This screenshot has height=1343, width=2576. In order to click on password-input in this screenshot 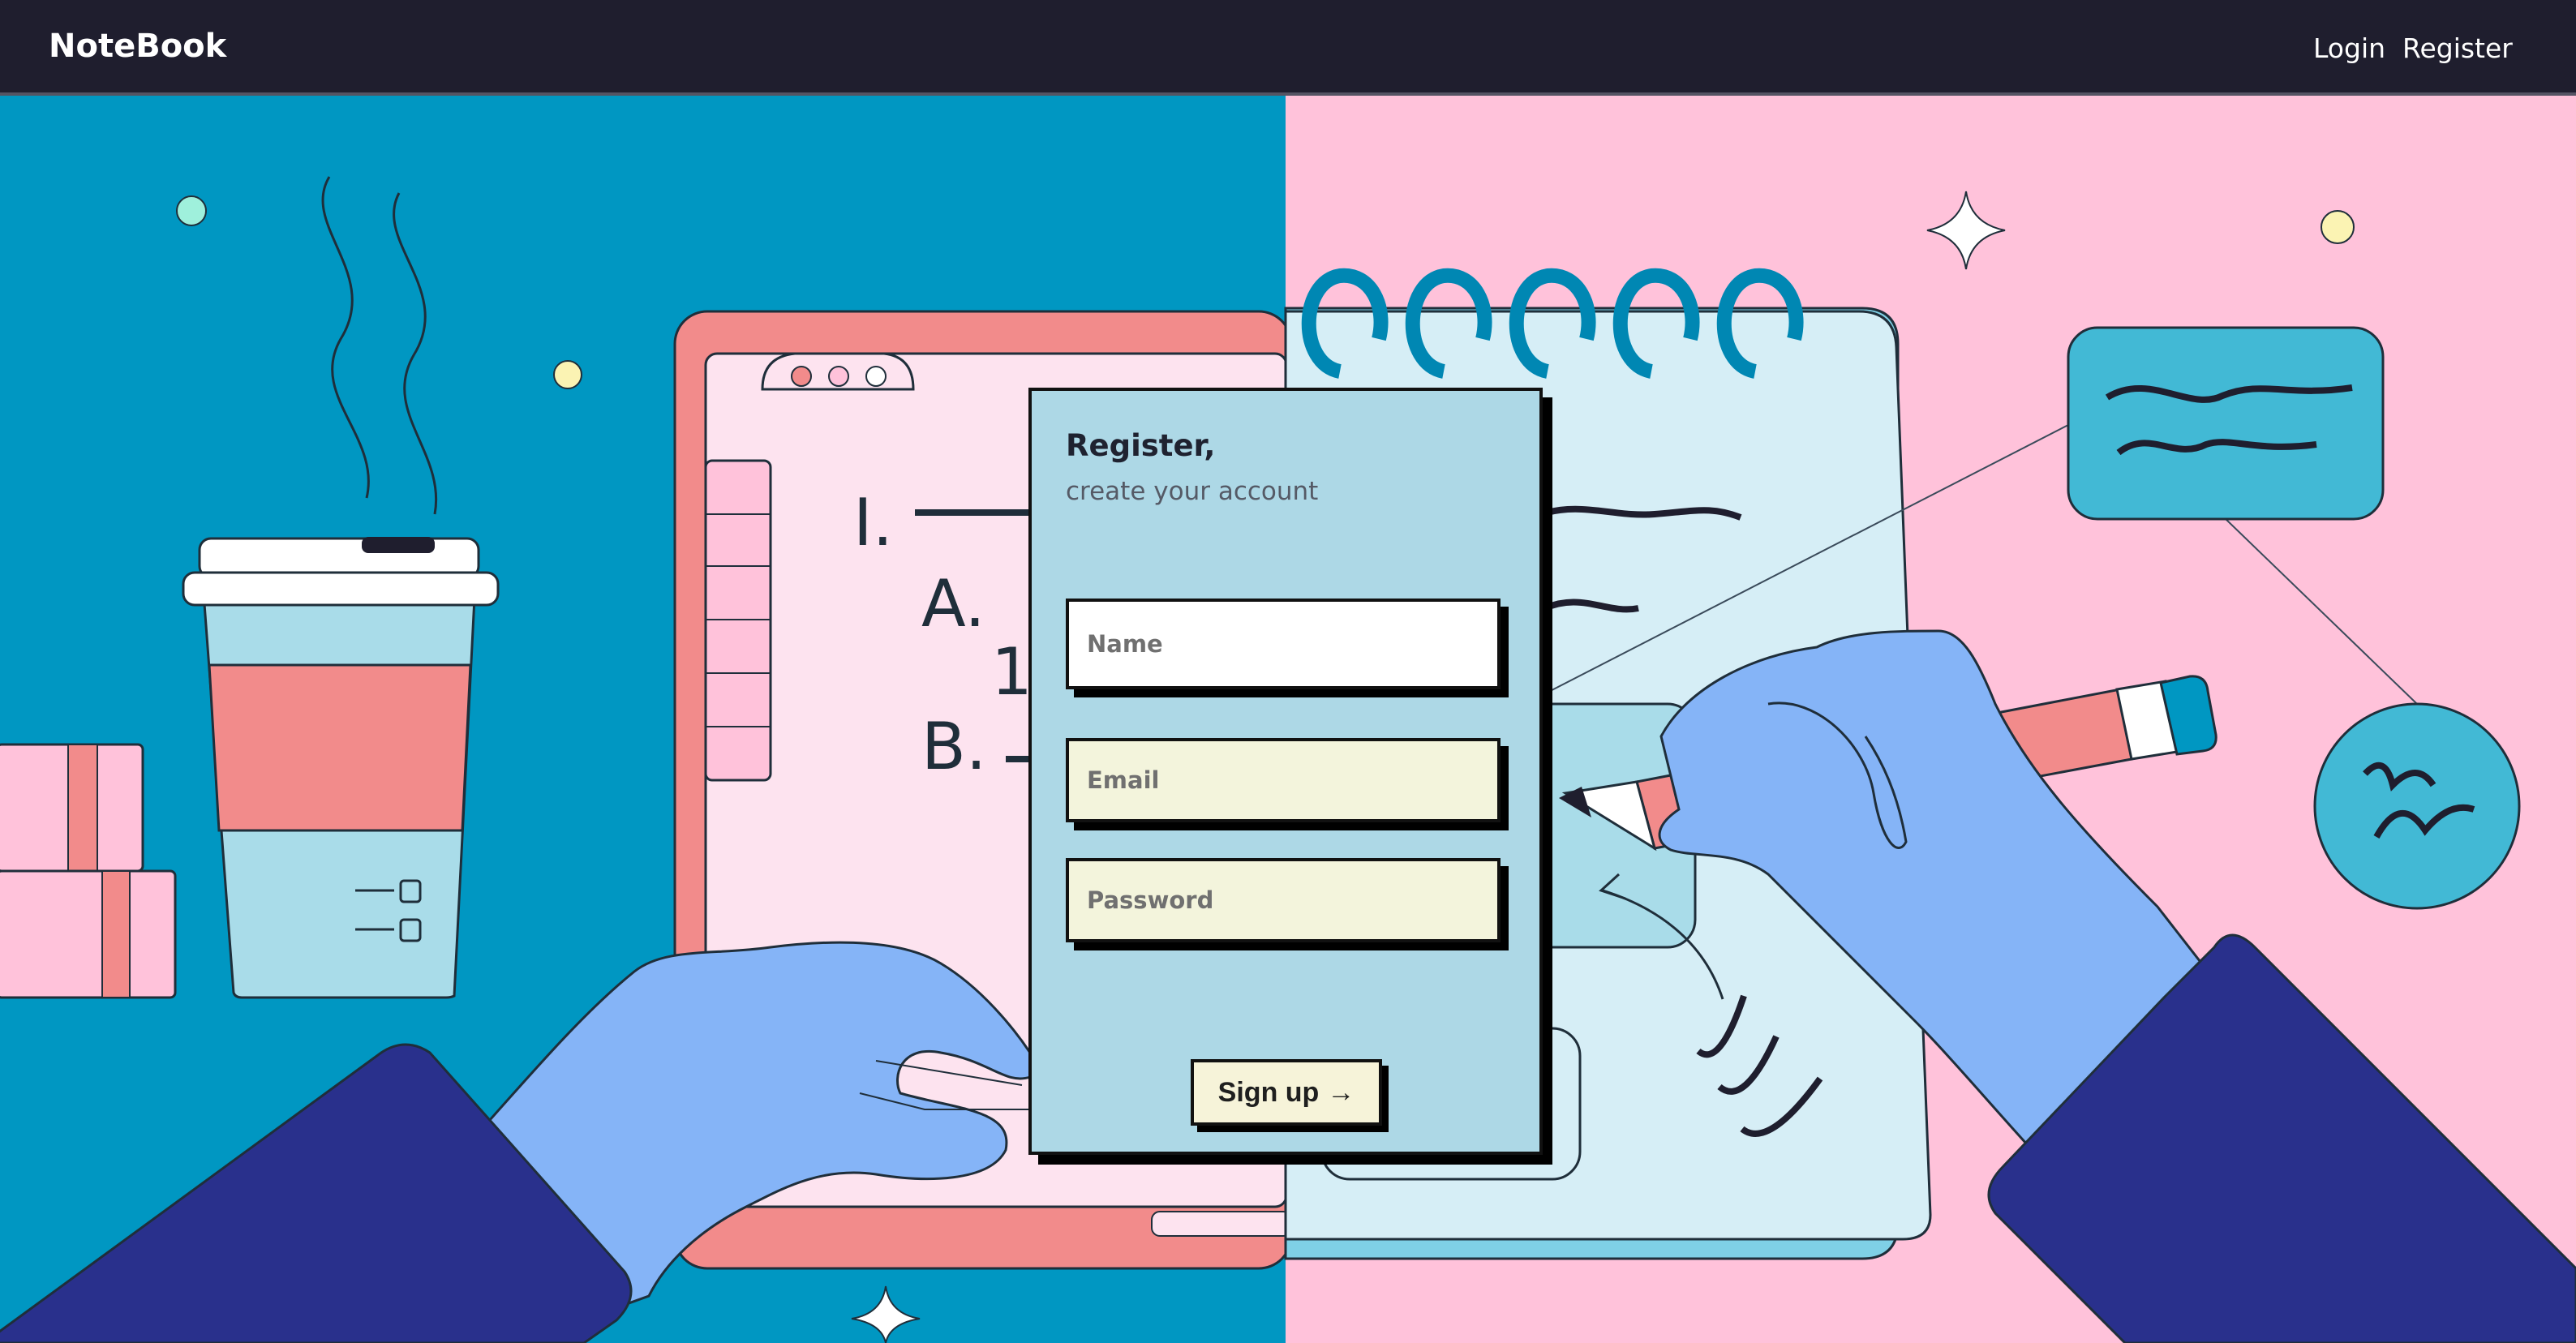, I will do `click(1283, 900)`.